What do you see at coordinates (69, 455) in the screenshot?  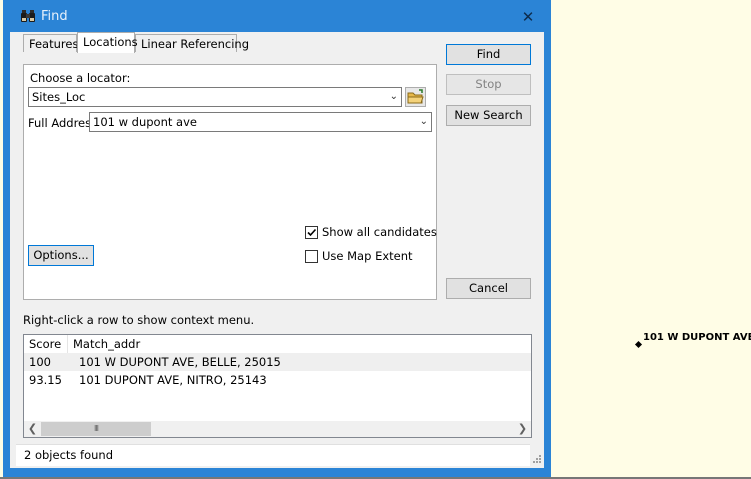 I see `status-text: 2 objects found` at bounding box center [69, 455].